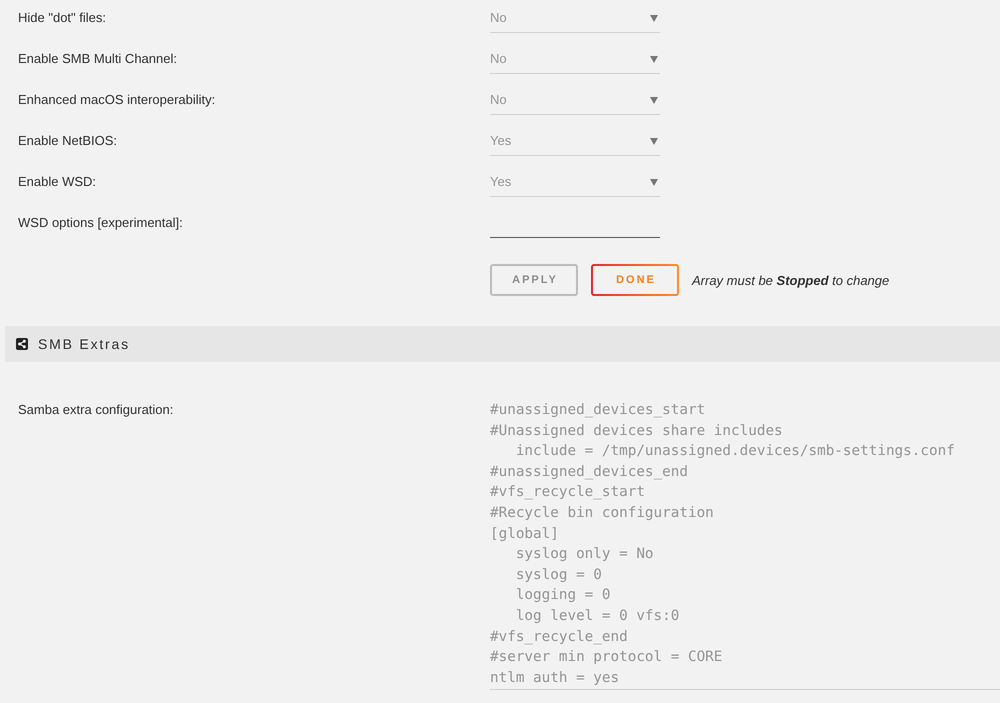 The height and width of the screenshot is (703, 1000). What do you see at coordinates (635, 280) in the screenshot?
I see `action-button: DONE` at bounding box center [635, 280].